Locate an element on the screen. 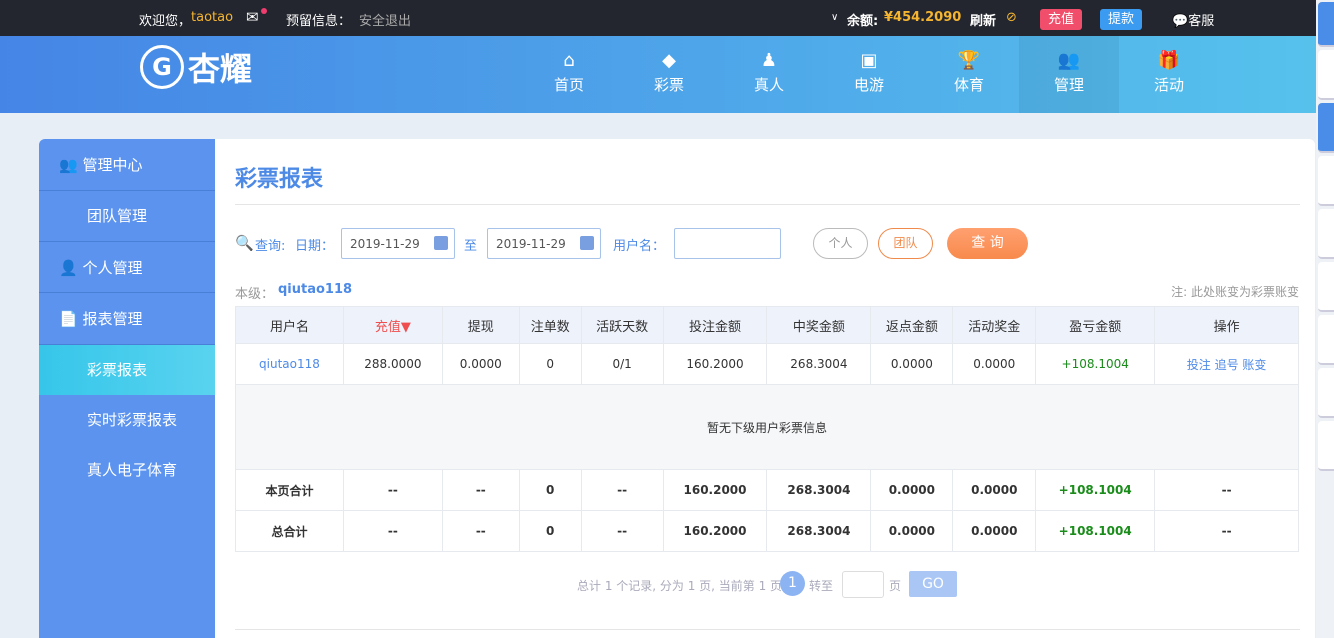 The image size is (1334, 638). hide-icon: ⊘ is located at coordinates (1011, 17).